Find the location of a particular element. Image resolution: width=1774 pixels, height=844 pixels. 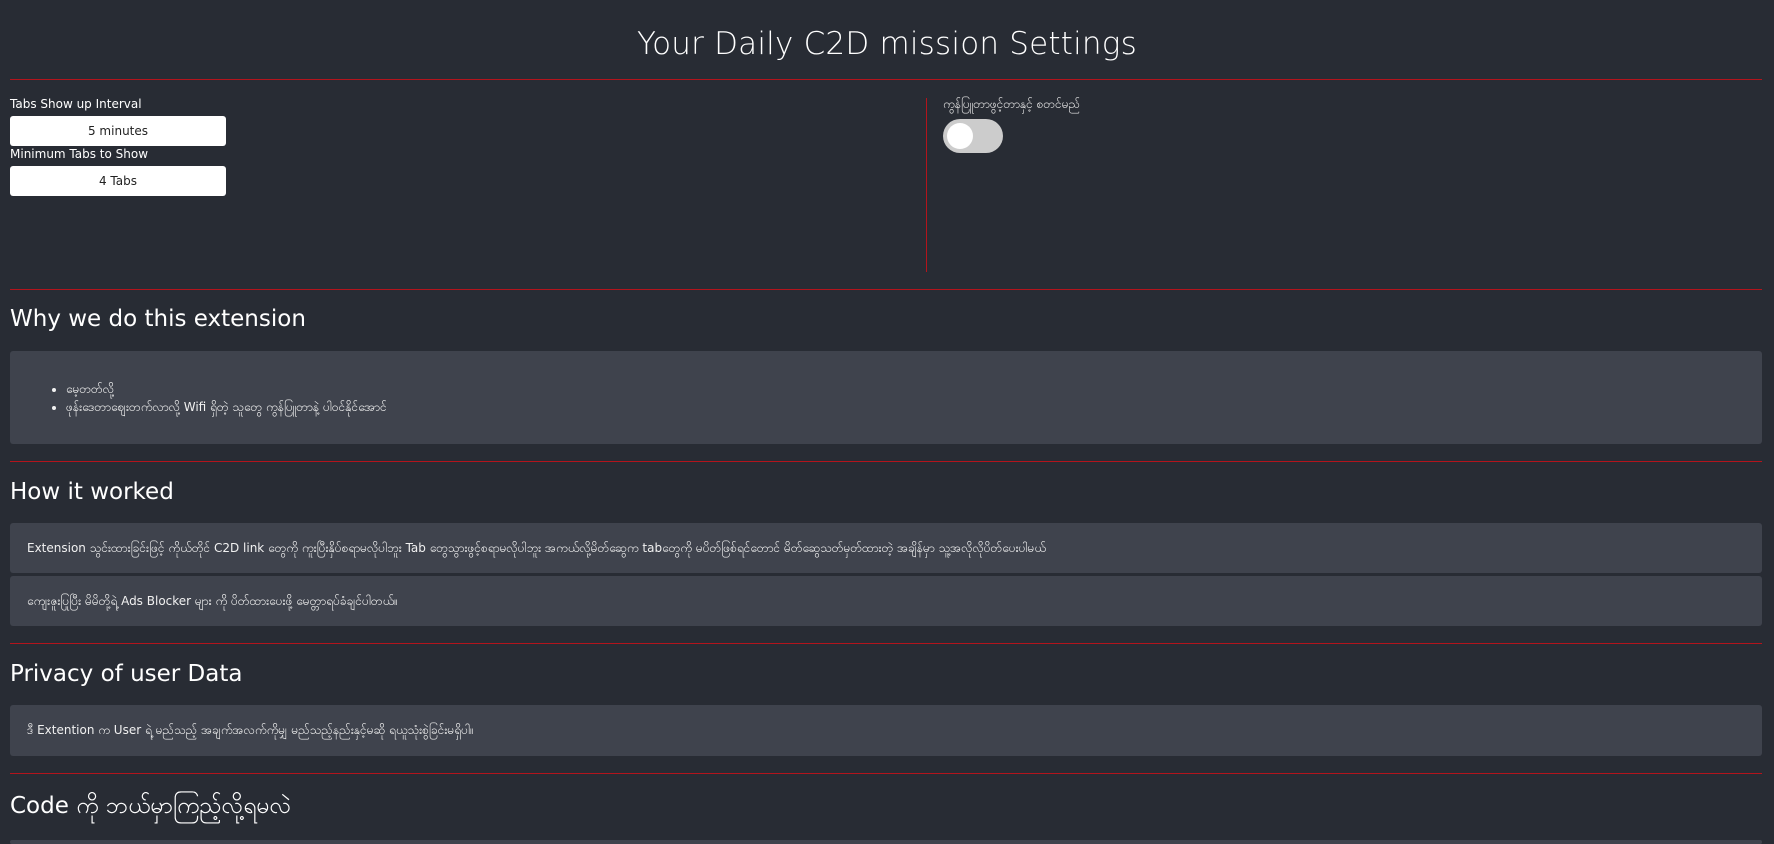

interval-label: Tabs Show up Interval is located at coordinates (76, 104).